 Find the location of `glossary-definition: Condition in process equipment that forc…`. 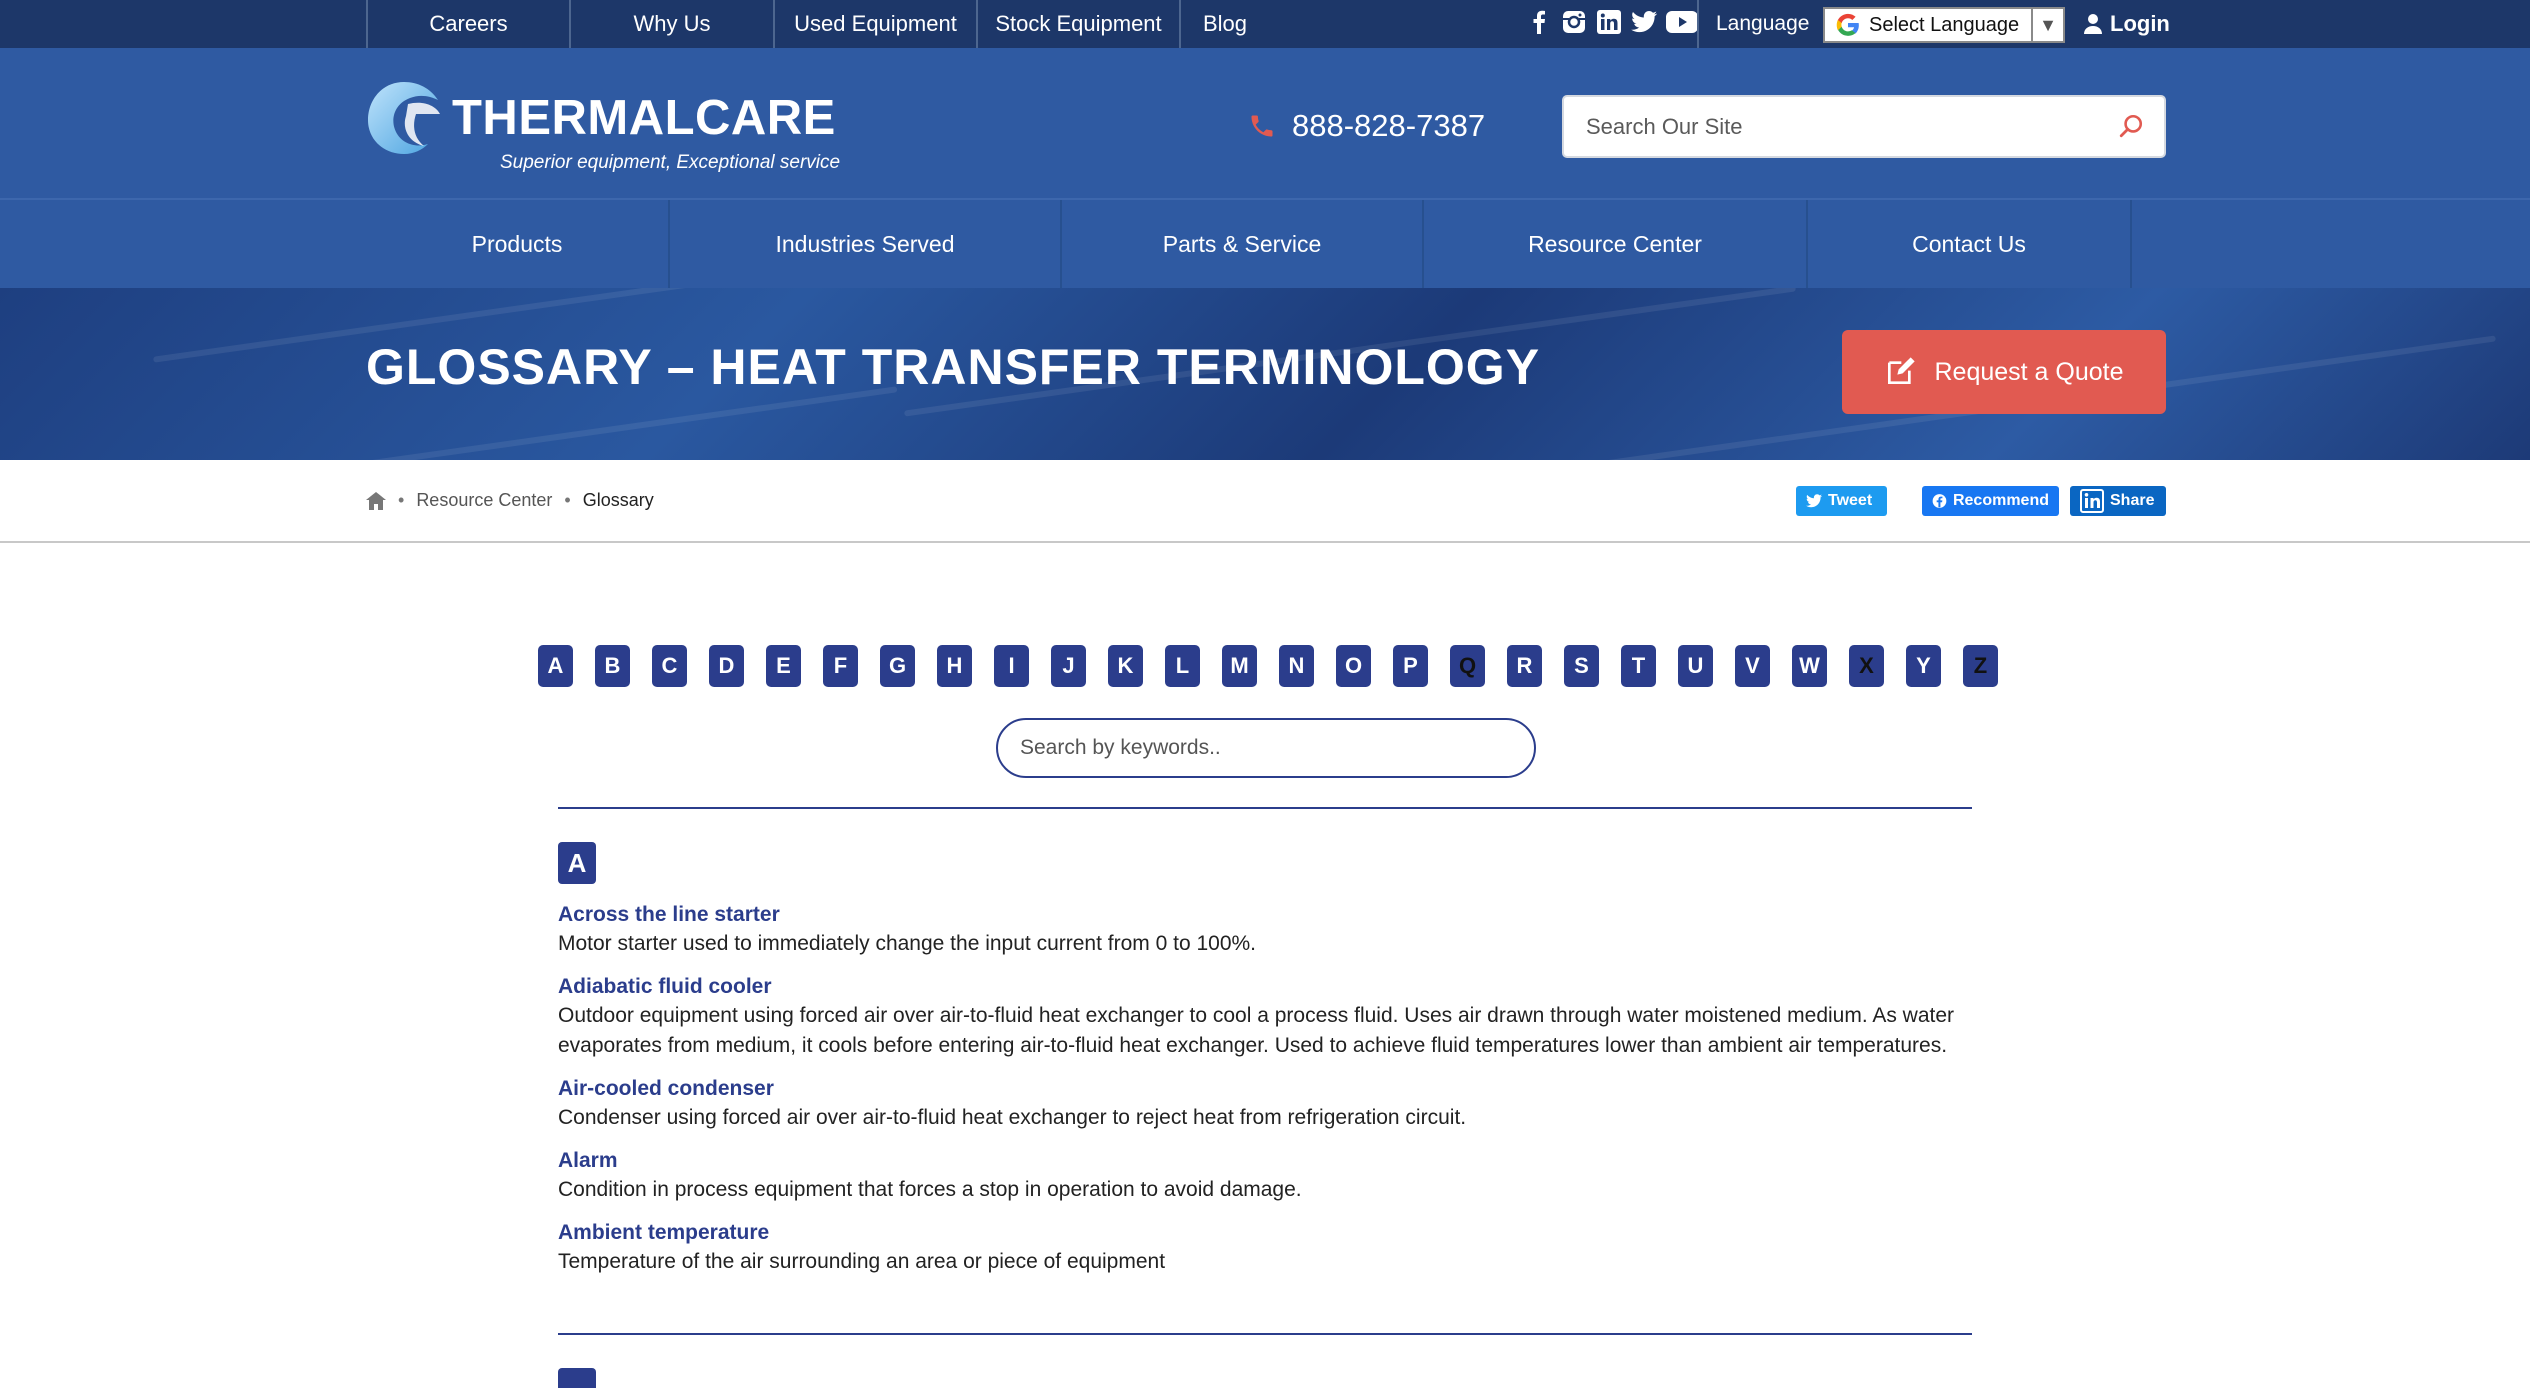

glossary-definition: Condition in process equipment that forc… is located at coordinates (930, 1189).